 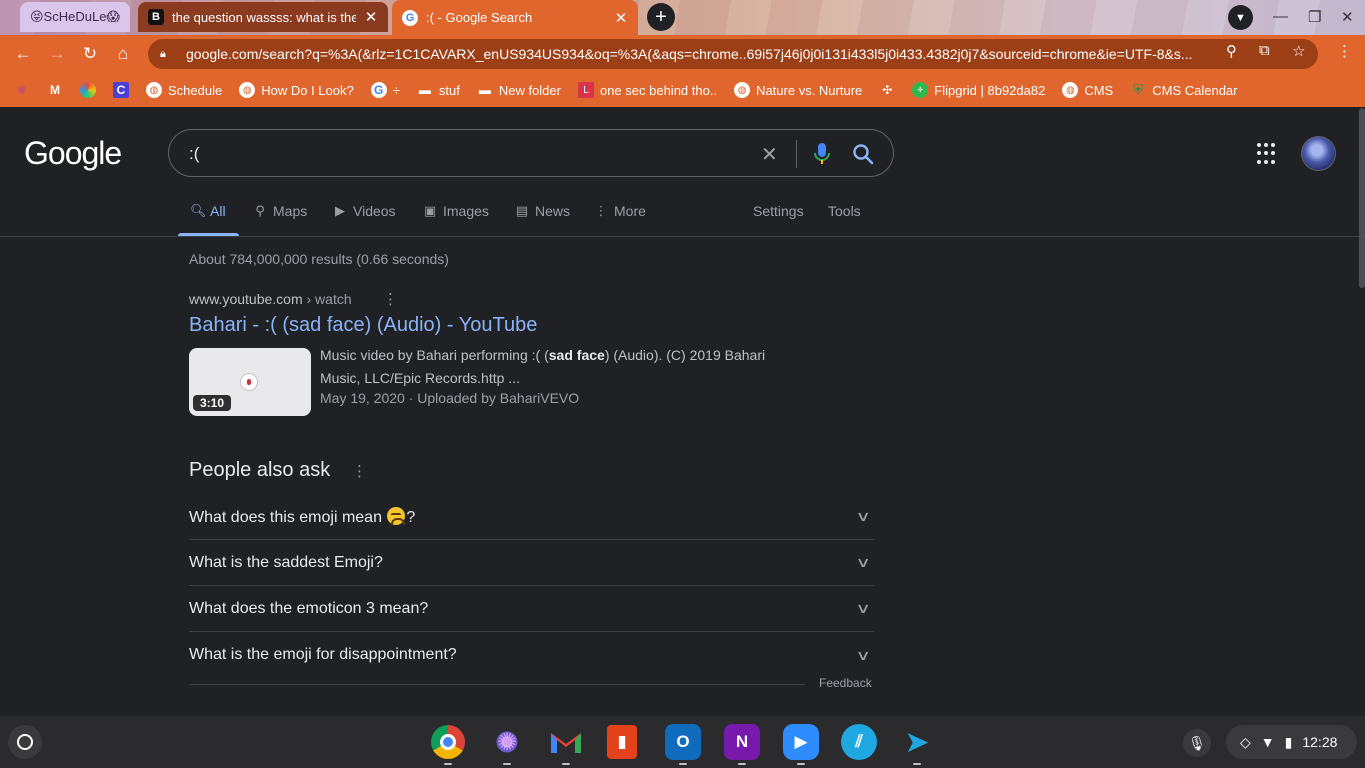 What do you see at coordinates (88, 90) in the screenshot?
I see `bookmark-colorwheel` at bounding box center [88, 90].